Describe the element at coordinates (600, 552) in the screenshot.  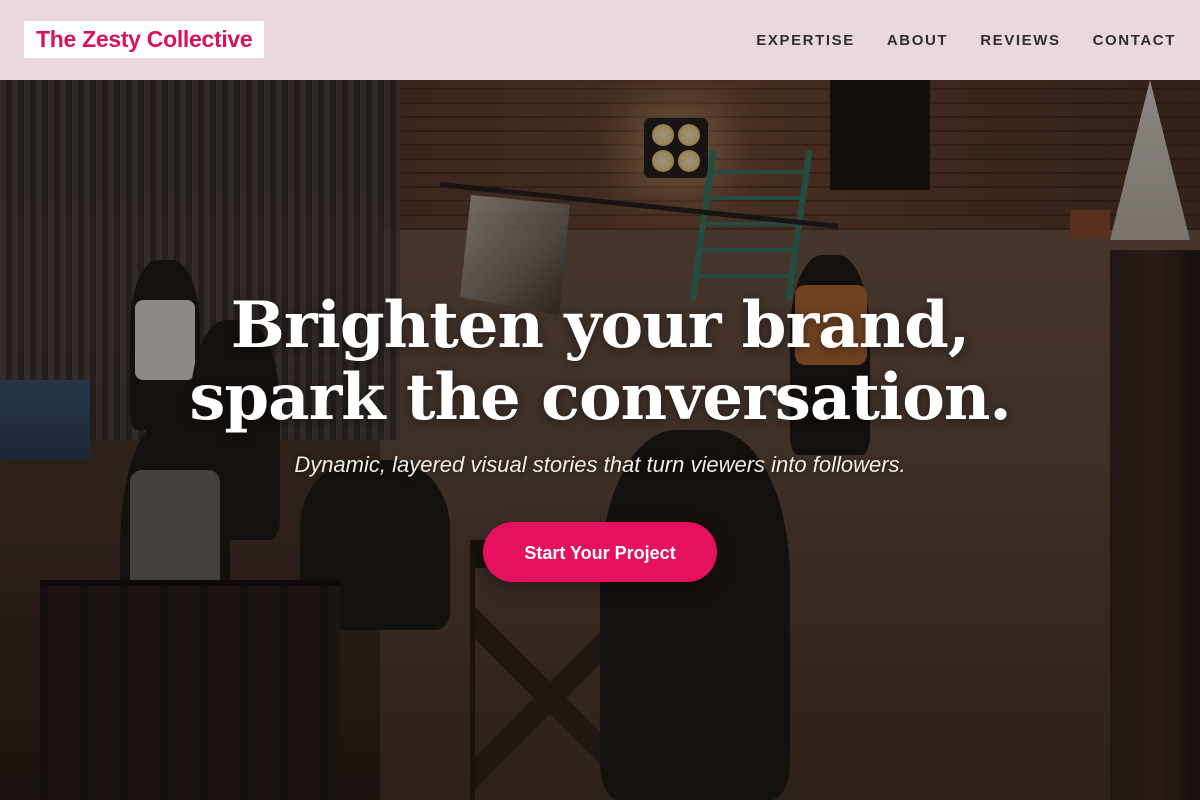
I see `start-project-button: Start Your Project` at that location.